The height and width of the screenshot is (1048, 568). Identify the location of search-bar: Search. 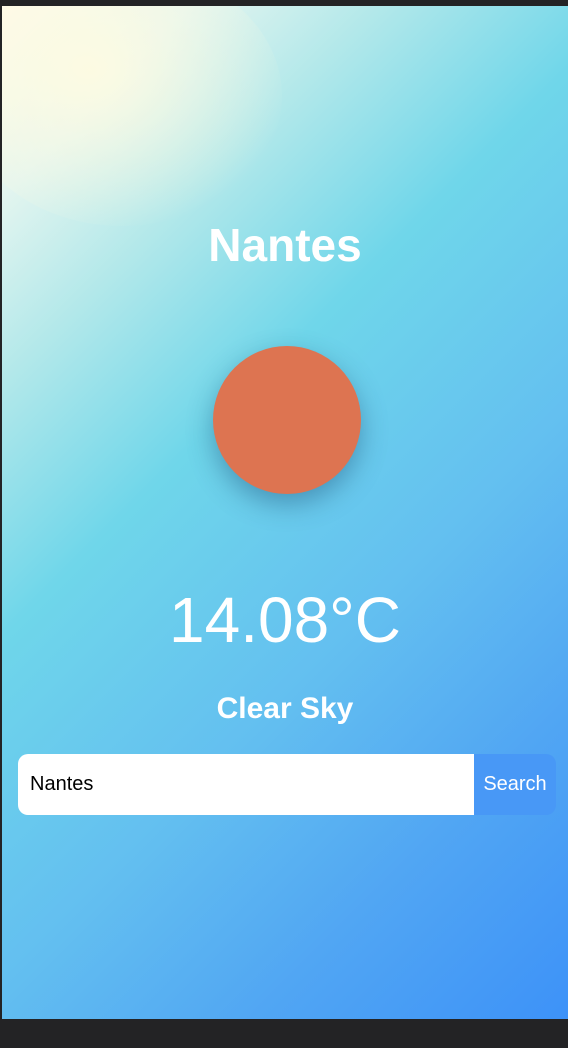
(287, 784).